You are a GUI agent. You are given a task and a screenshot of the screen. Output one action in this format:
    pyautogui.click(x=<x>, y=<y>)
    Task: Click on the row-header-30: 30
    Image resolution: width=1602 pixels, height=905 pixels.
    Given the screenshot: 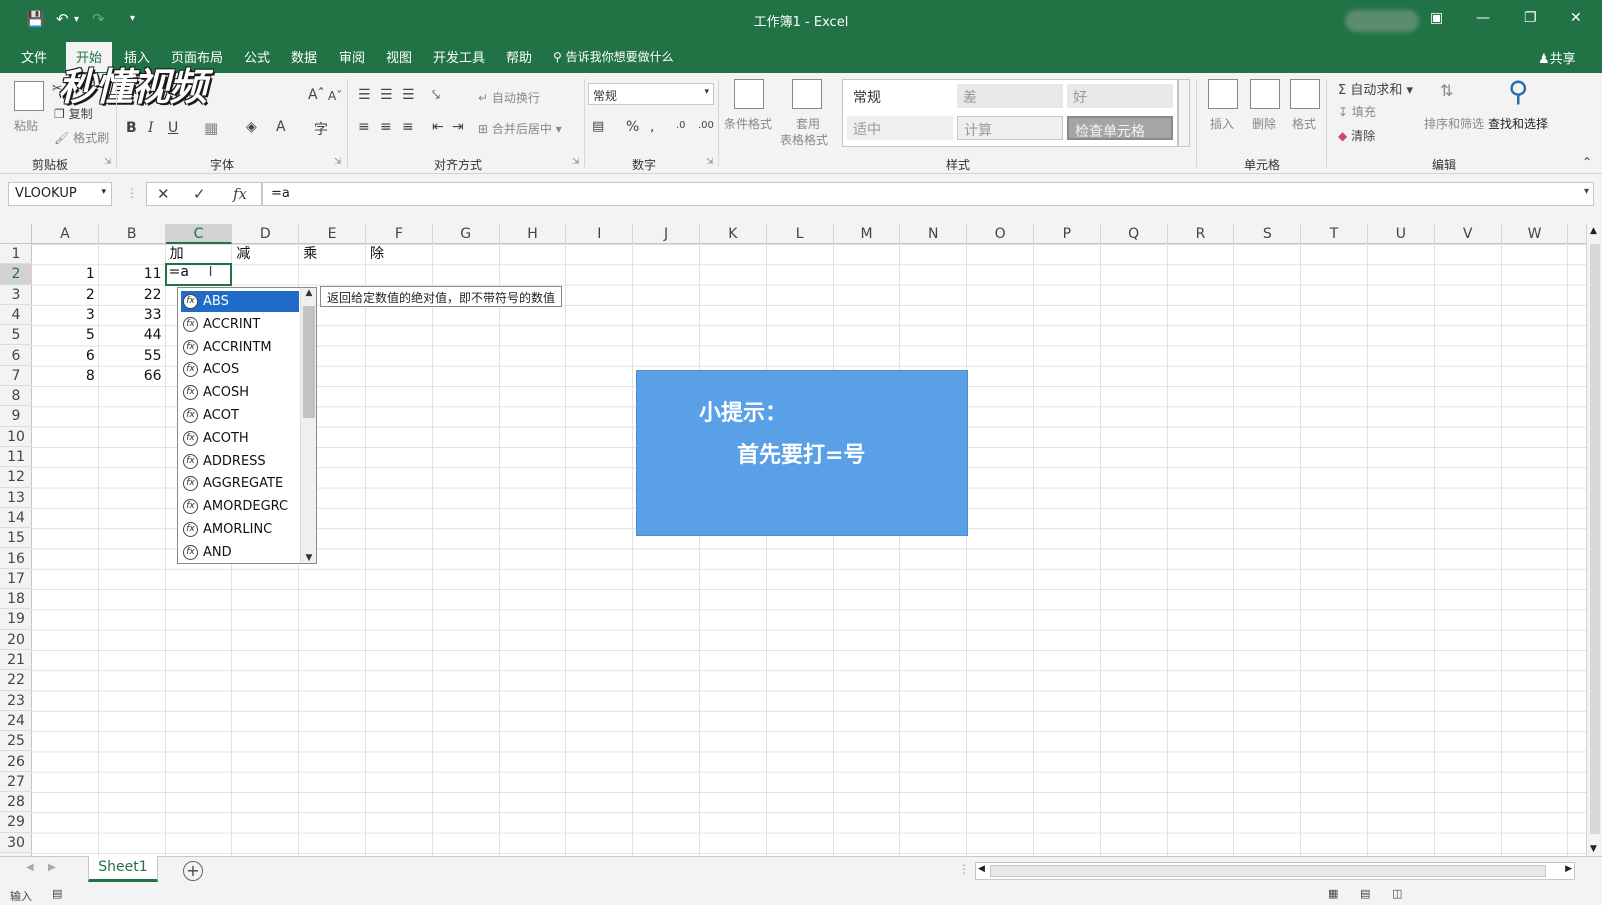 What is the action you would take?
    pyautogui.click(x=16, y=843)
    